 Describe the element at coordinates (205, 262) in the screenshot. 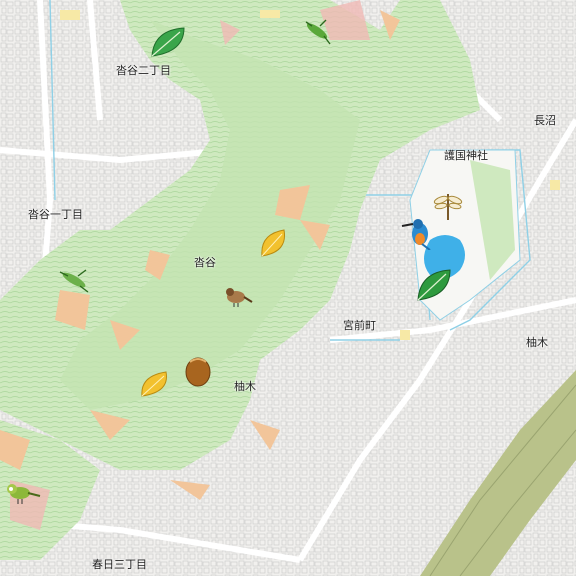

I see `place-label-hazama: 沓谷` at that location.